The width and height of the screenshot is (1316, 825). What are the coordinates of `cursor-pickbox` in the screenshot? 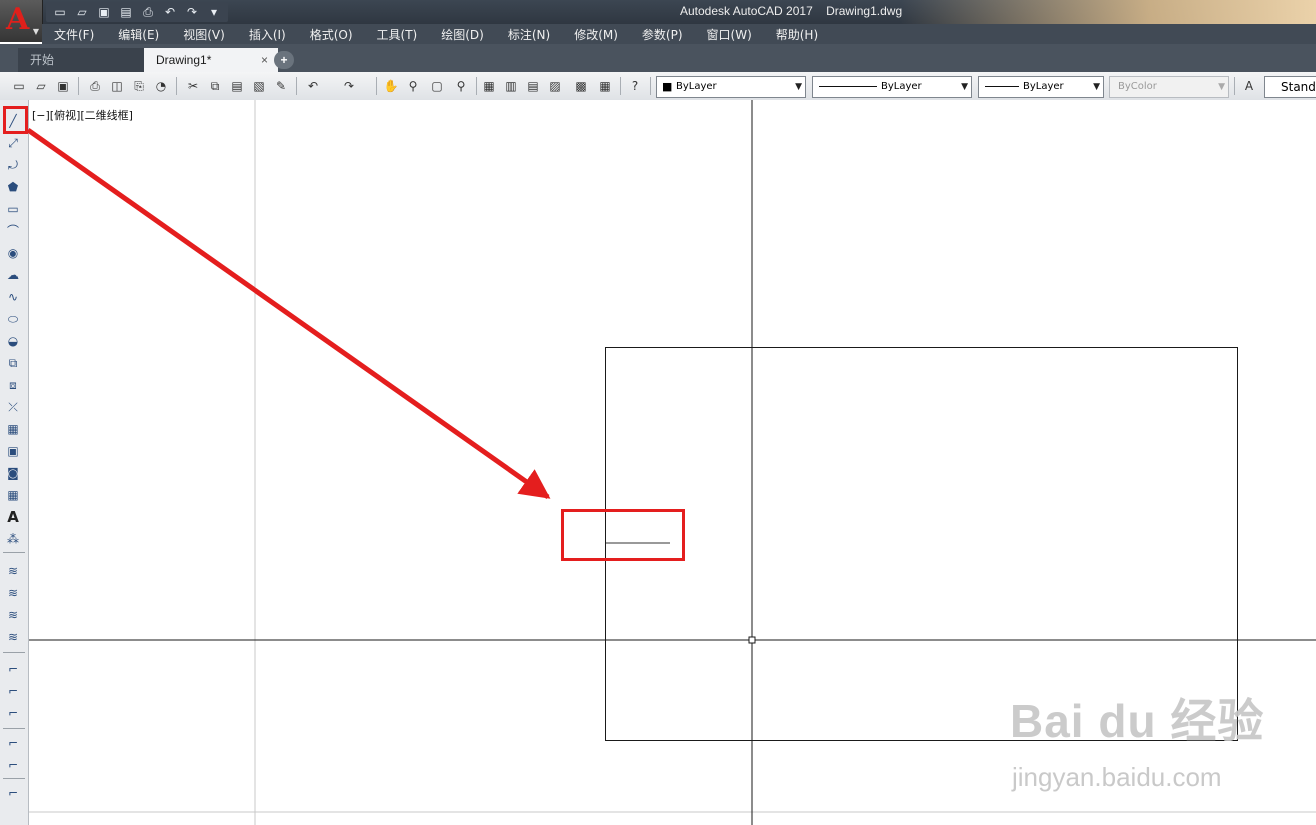 It's located at (752, 640).